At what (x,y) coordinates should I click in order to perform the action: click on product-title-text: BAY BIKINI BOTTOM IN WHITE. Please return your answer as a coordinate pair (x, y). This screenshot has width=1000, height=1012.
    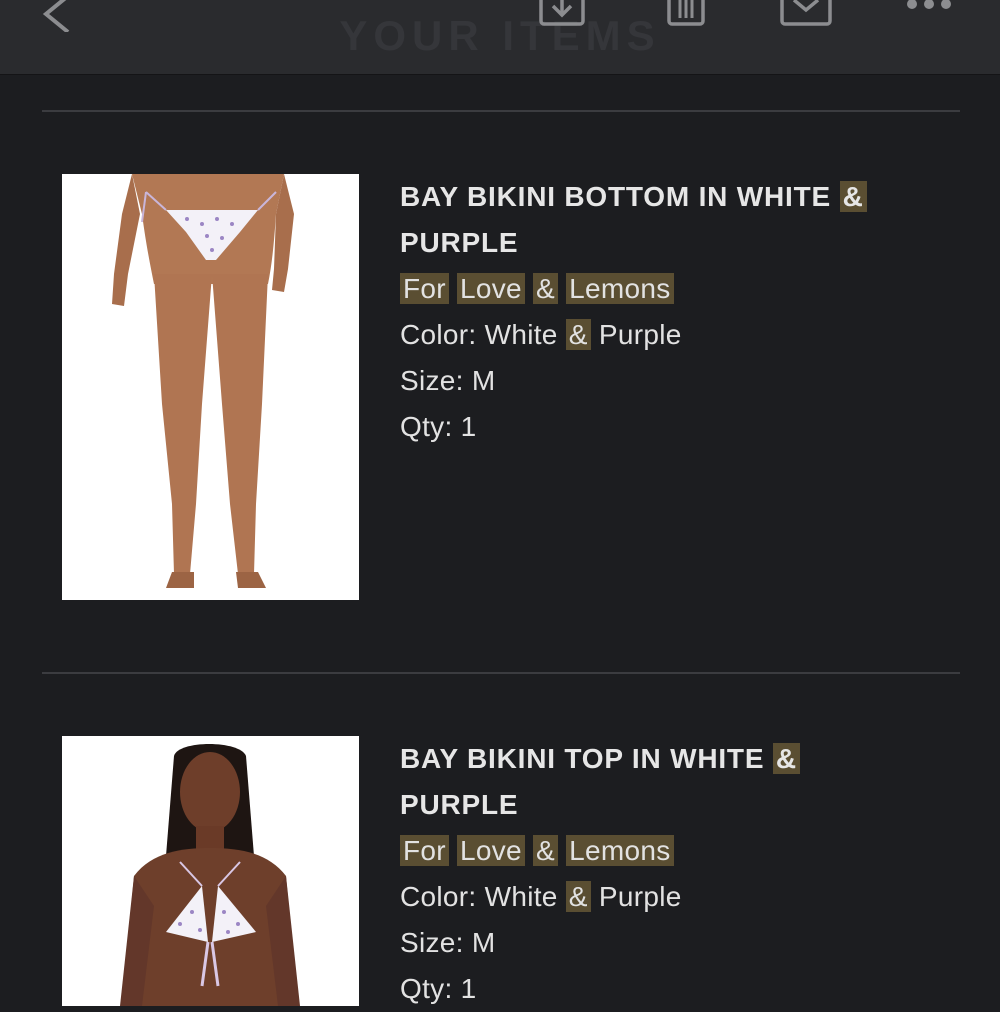
    Looking at the image, I should click on (615, 196).